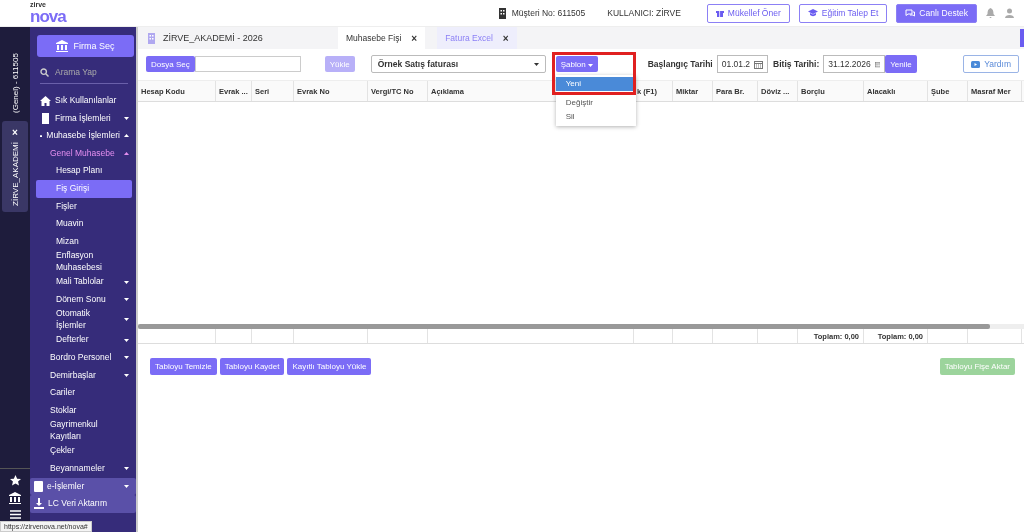 The height and width of the screenshot is (532, 1024). I want to click on company-label: (Genel) - 611505, so click(15, 82).